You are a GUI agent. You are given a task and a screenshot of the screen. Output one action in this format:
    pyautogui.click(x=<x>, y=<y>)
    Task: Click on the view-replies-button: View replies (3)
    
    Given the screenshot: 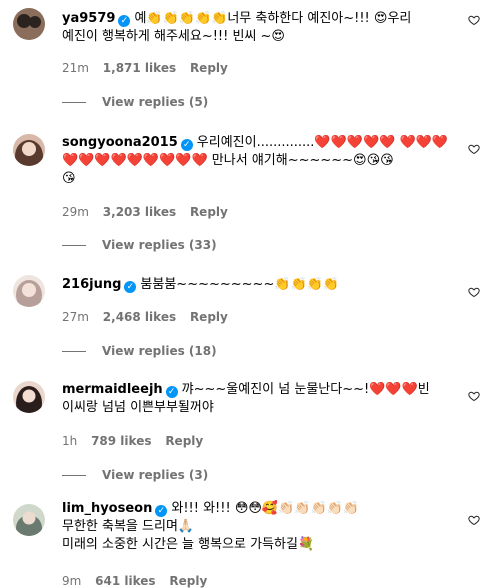 What is the action you would take?
    pyautogui.click(x=135, y=475)
    